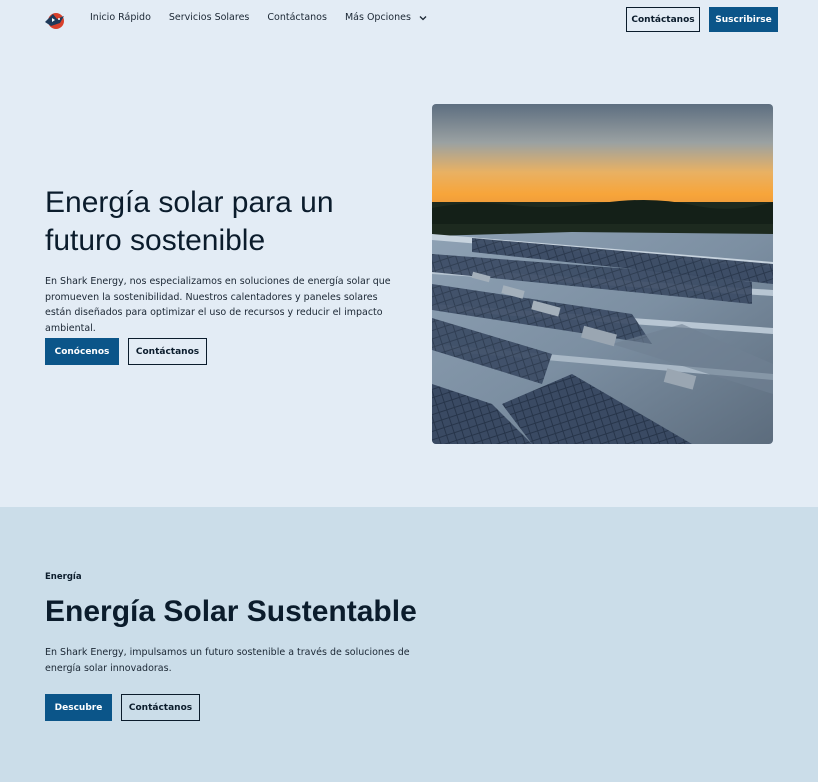 Image resolution: width=818 pixels, height=782 pixels. Describe the element at coordinates (377, 17) in the screenshot. I see `nav-link-mas-opciones-label: Más Opciones` at that location.